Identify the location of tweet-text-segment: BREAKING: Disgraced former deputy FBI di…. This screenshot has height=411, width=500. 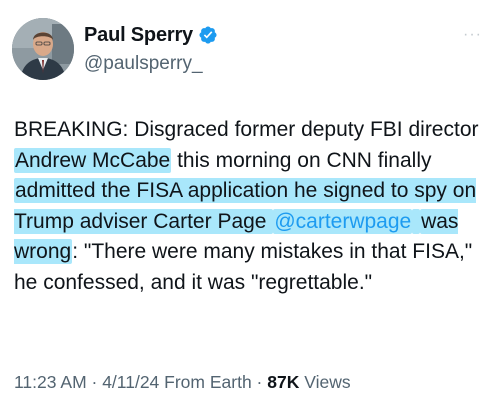
(246, 129).